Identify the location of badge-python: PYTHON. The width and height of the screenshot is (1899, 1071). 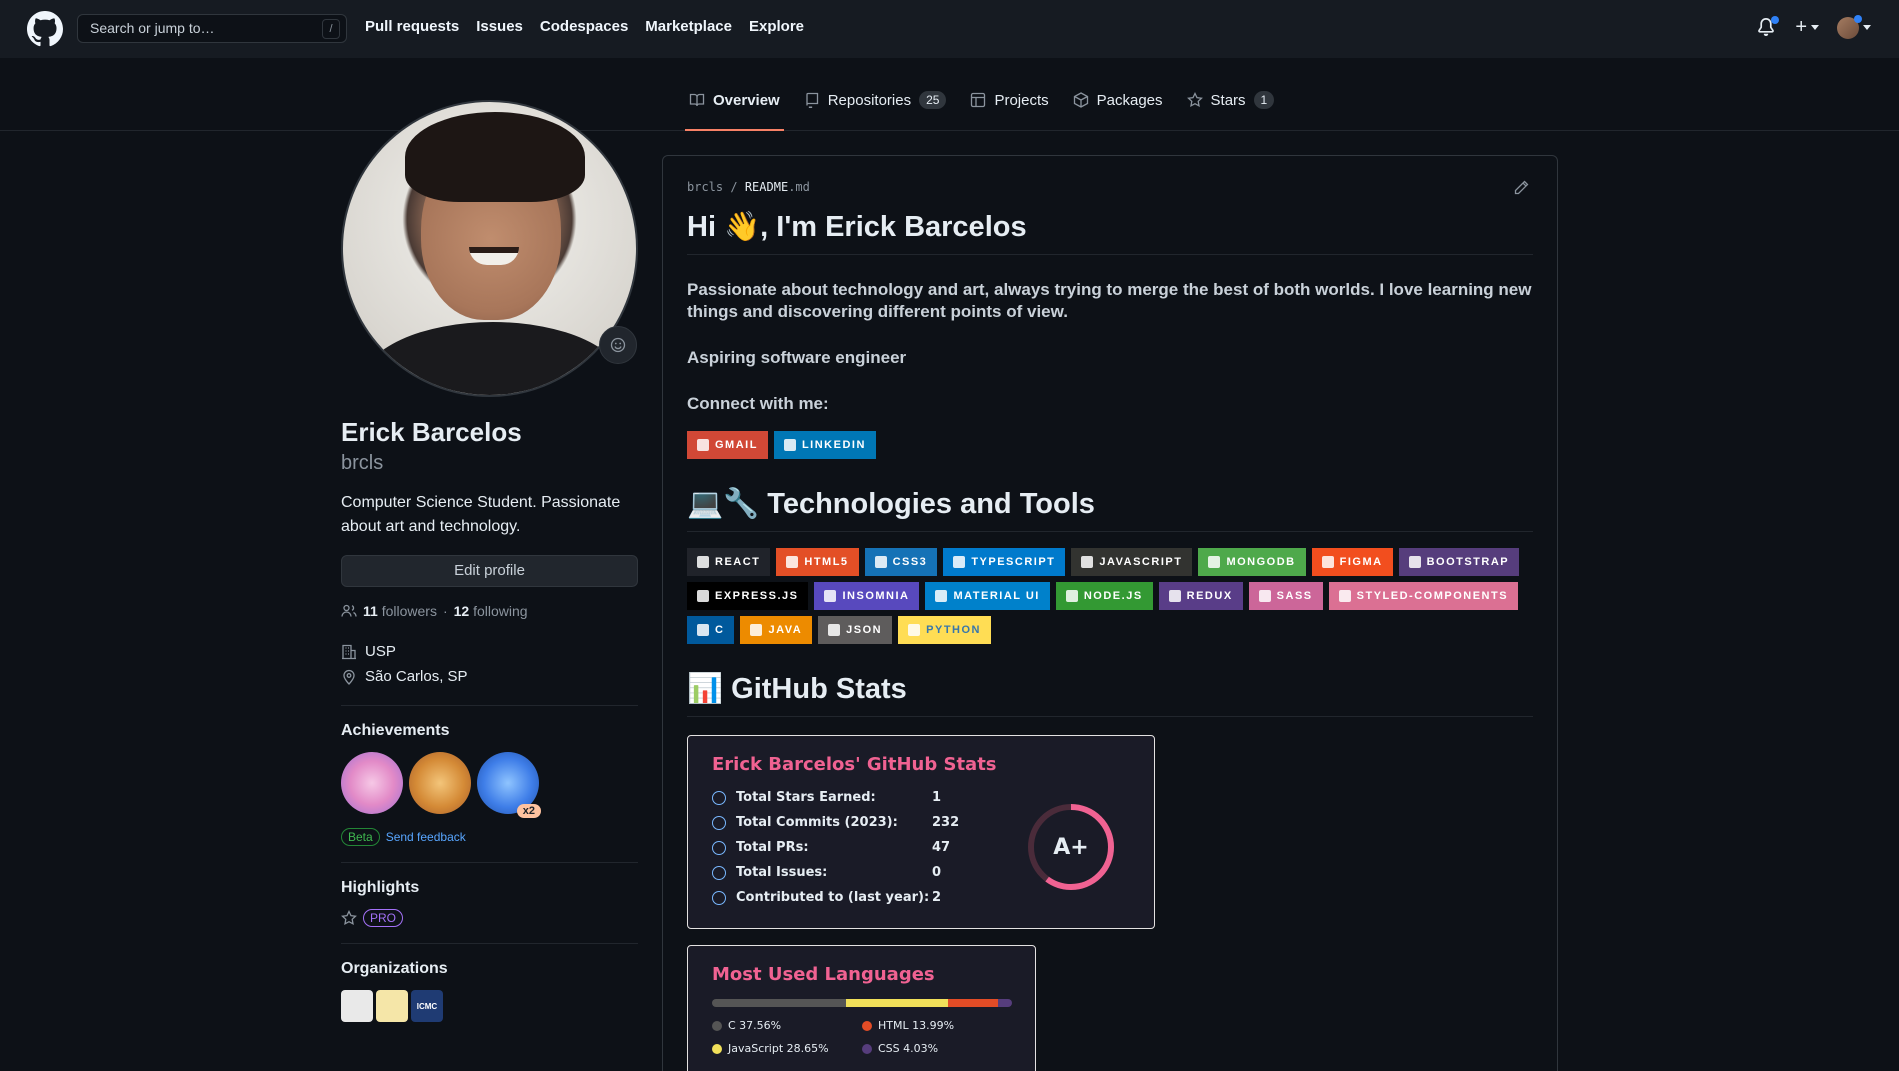
(944, 630).